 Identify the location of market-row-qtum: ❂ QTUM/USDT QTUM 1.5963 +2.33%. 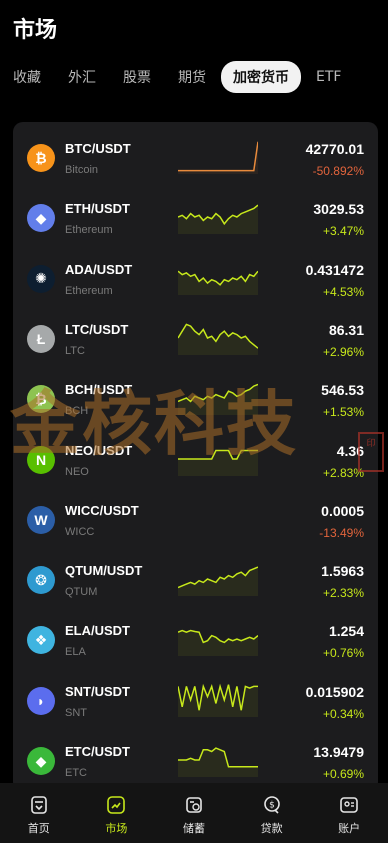
(195, 580).